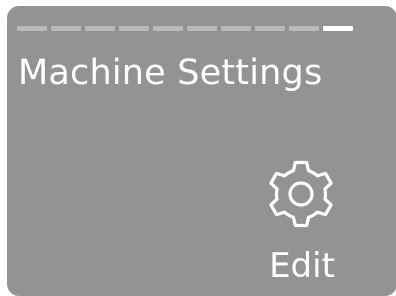 The height and width of the screenshot is (296, 396). I want to click on edit-label: Edit, so click(302, 266).